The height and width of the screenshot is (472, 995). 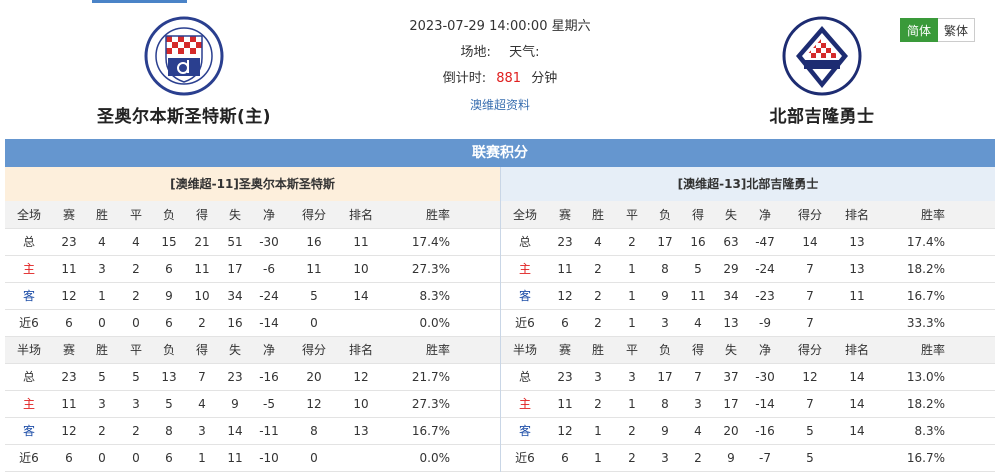 What do you see at coordinates (731, 215) in the screenshot?
I see `column-header: 失` at bounding box center [731, 215].